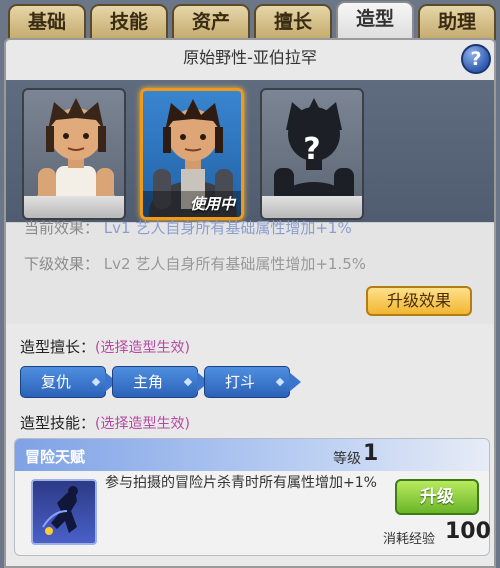  What do you see at coordinates (293, 22) in the screenshot?
I see `tab-specialty: 擅长` at bounding box center [293, 22].